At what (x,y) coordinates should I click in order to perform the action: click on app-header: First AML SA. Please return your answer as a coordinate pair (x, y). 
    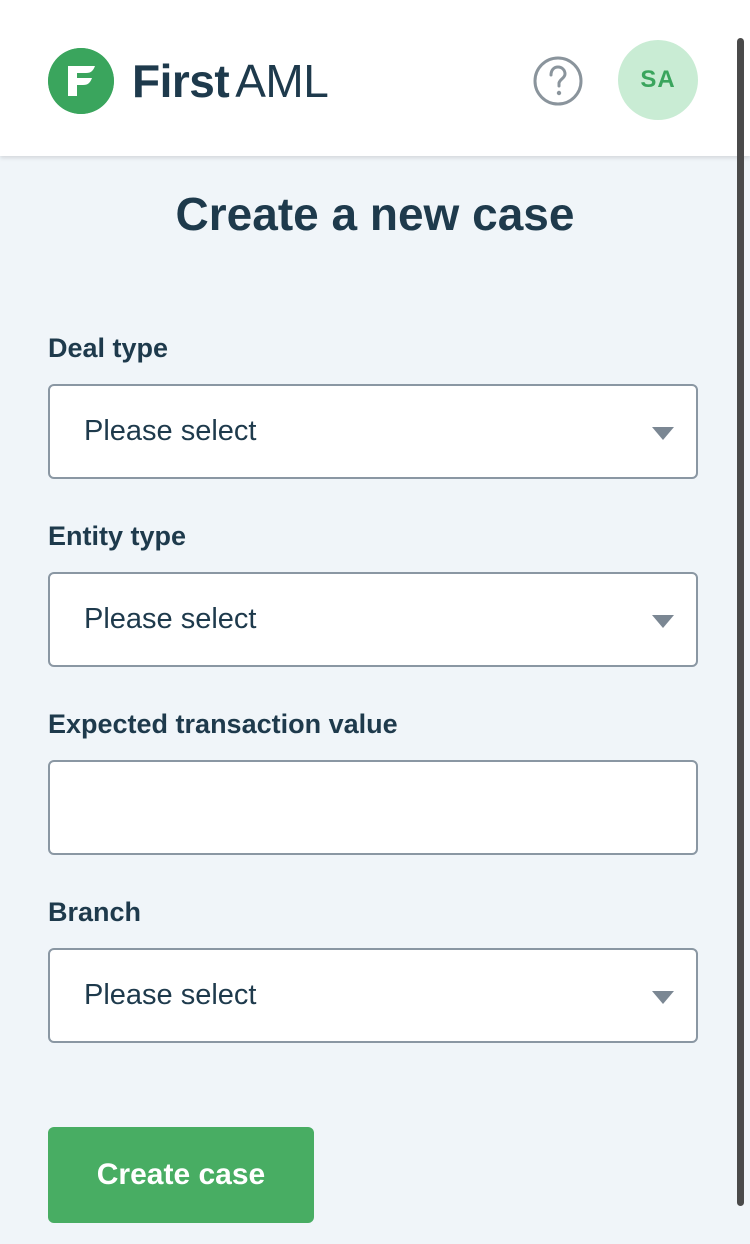
    Looking at the image, I should click on (375, 78).